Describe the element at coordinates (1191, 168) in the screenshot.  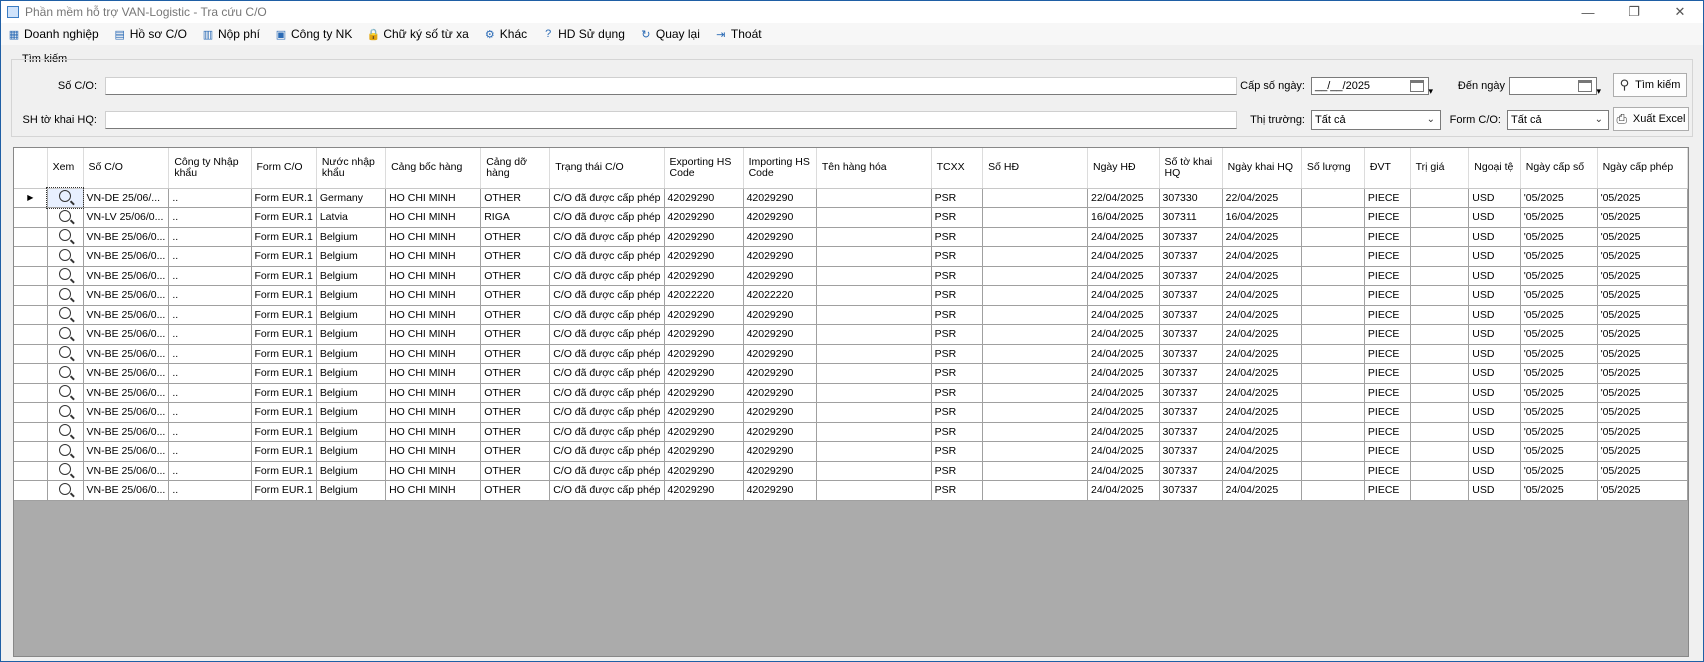
I see `column-header: Số tờ khai HQ` at that location.